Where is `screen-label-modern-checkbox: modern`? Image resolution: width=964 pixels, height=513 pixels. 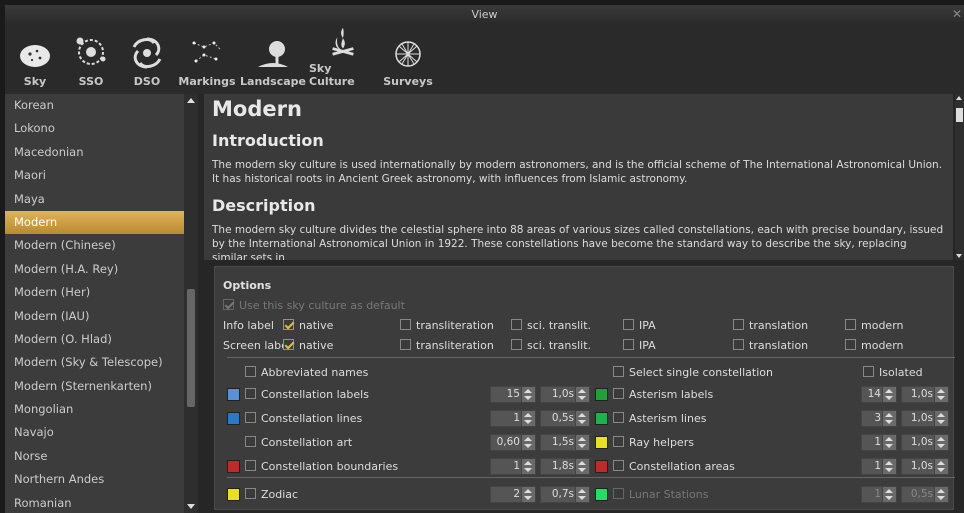
screen-label-modern-checkbox: modern is located at coordinates (874, 346).